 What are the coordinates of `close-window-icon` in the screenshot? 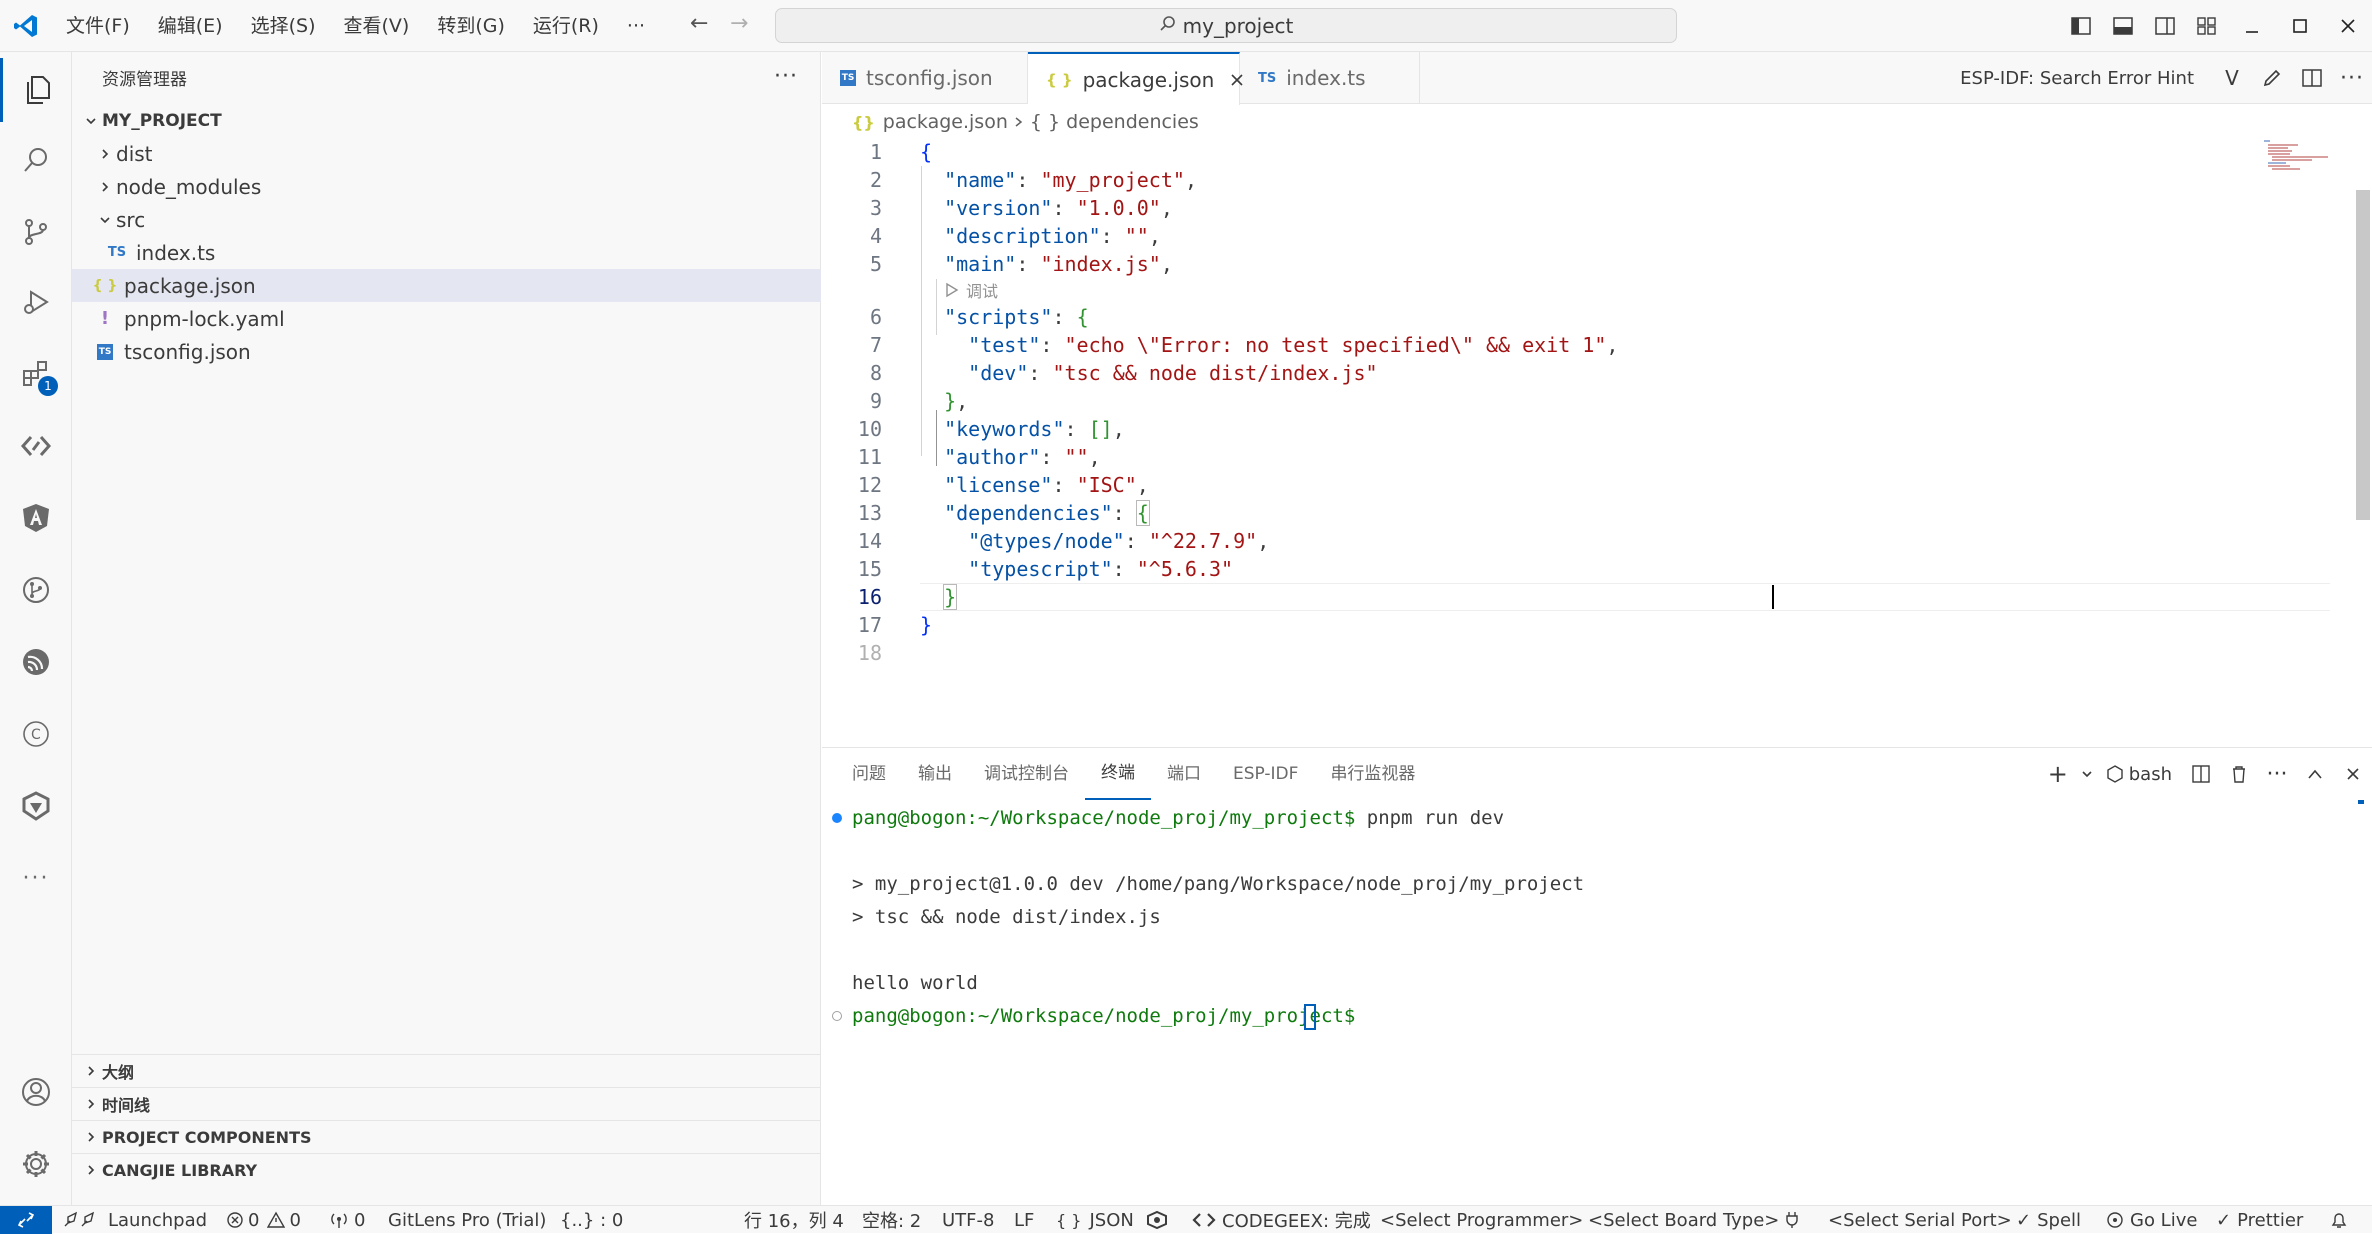 It's located at (2348, 26).